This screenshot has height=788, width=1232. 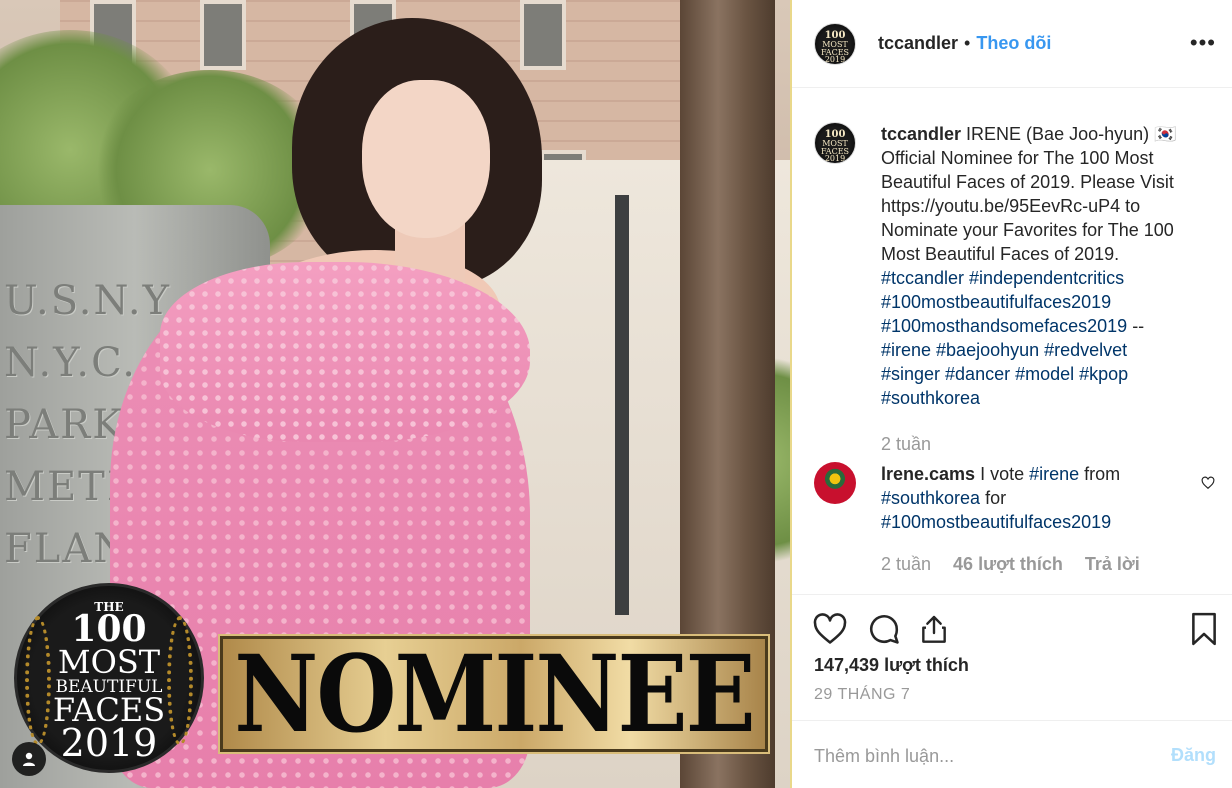 I want to click on comment-likes: 46 lượt thích, so click(x=1008, y=564).